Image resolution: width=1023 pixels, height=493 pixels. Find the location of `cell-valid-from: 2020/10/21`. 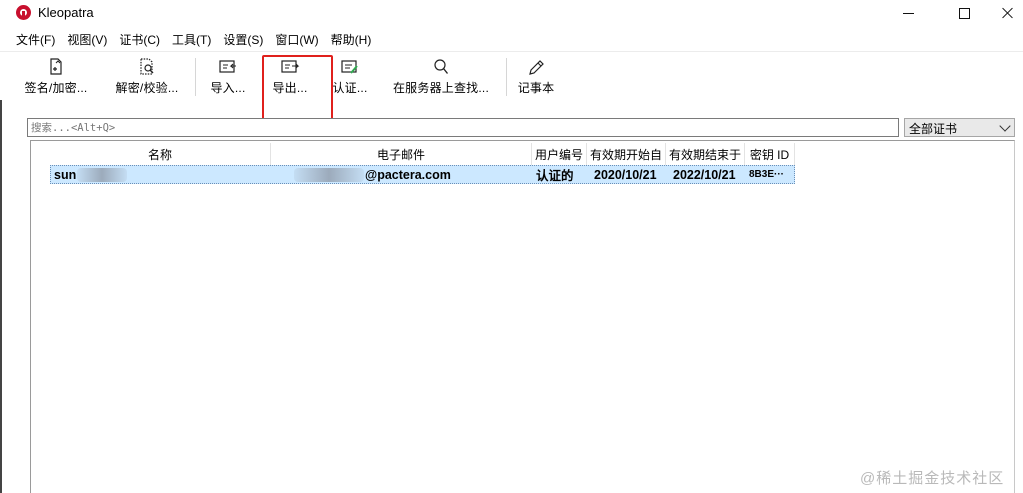

cell-valid-from: 2020/10/21 is located at coordinates (625, 174).